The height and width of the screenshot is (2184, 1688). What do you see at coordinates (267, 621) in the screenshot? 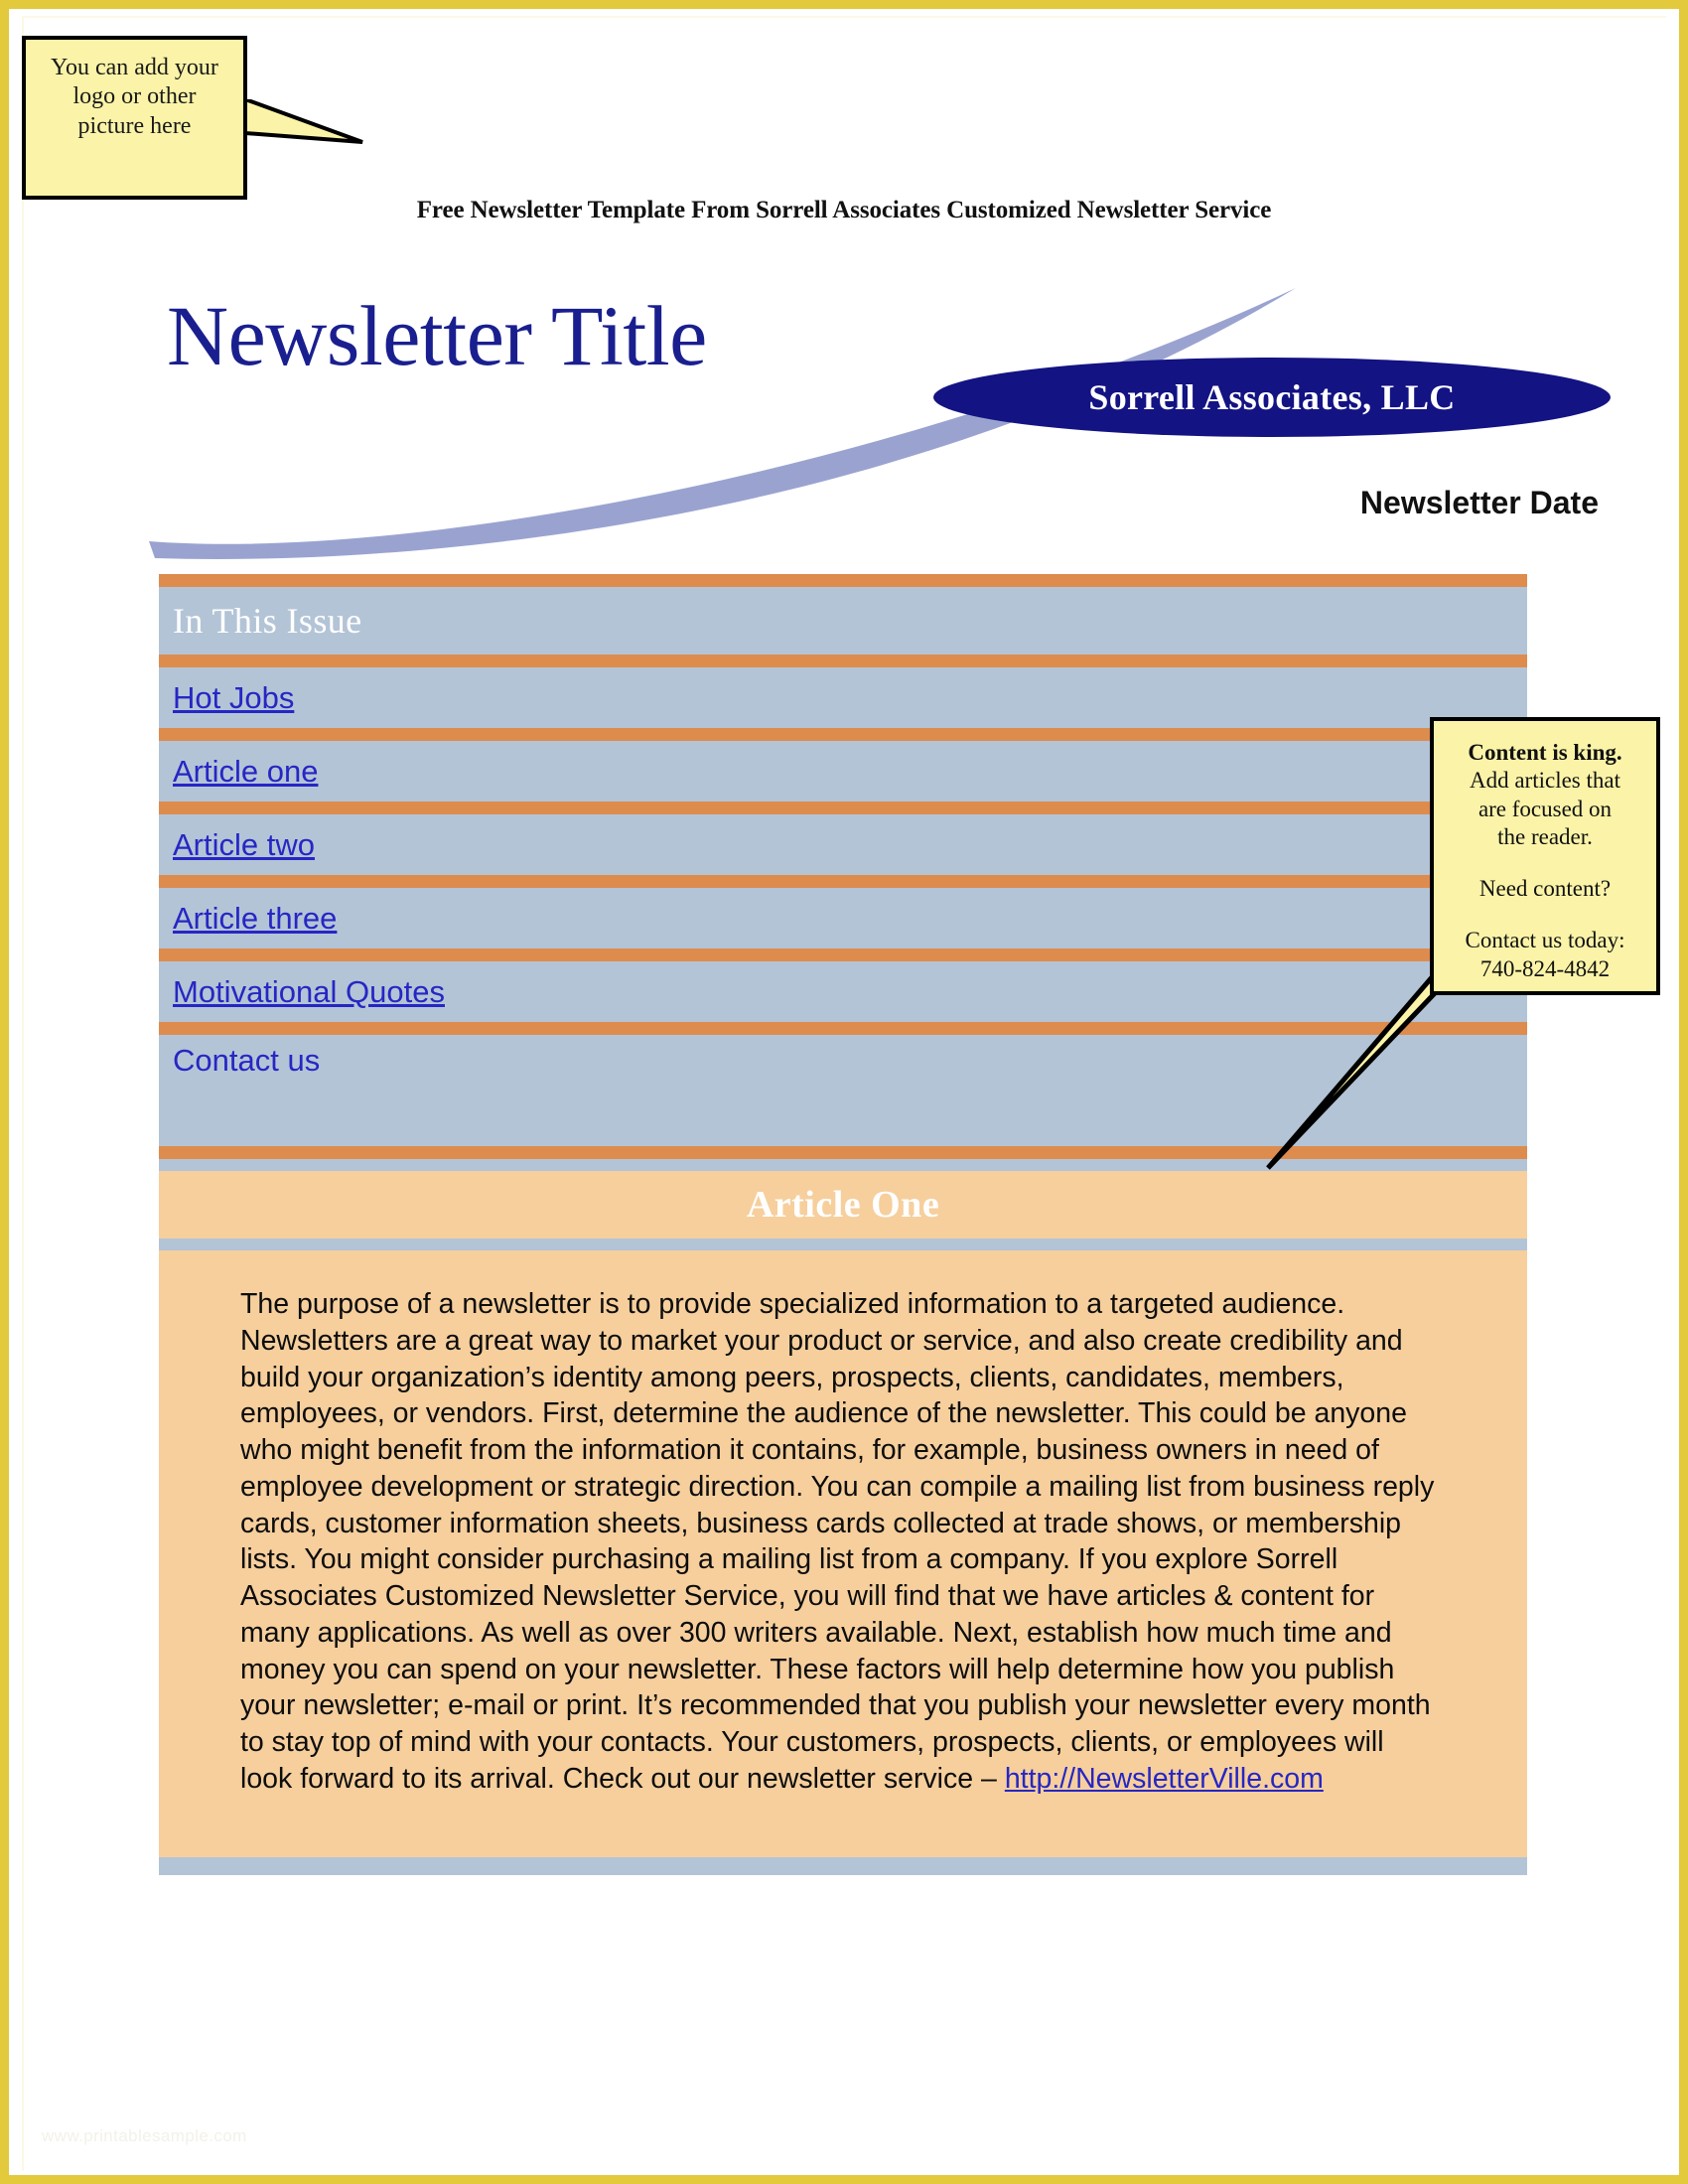
I see `in-this-issue-title: In This Issue` at bounding box center [267, 621].